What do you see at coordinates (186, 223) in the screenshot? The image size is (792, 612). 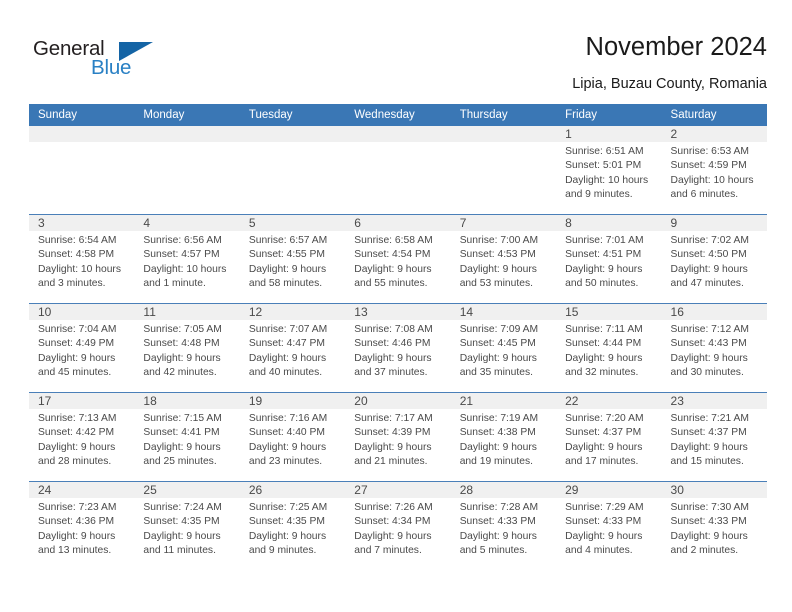 I see `day-number: 4` at bounding box center [186, 223].